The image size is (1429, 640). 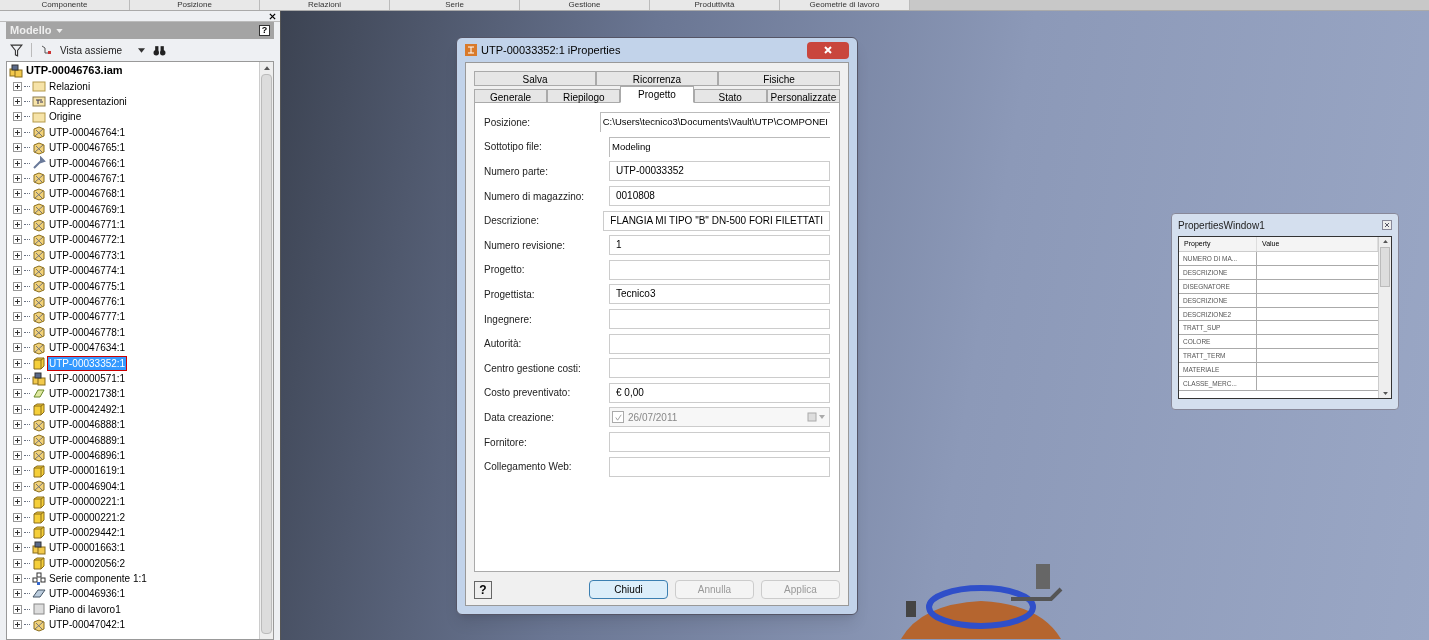 I want to click on tree-item: UTP-00046896:1, so click(x=87, y=455).